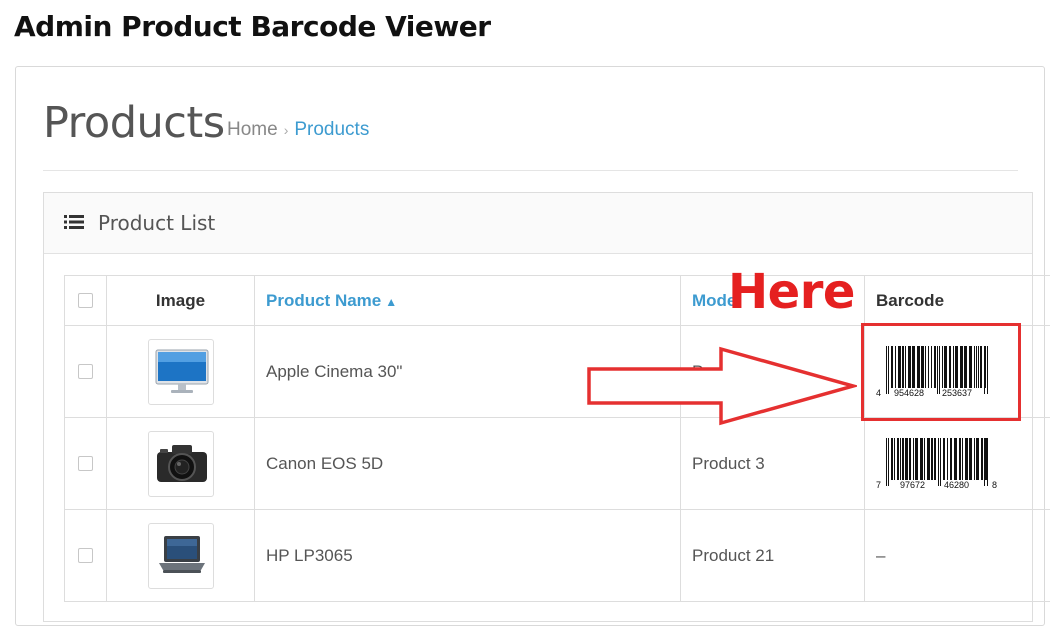  I want to click on product-name: Apple Cinema 30", so click(468, 372).